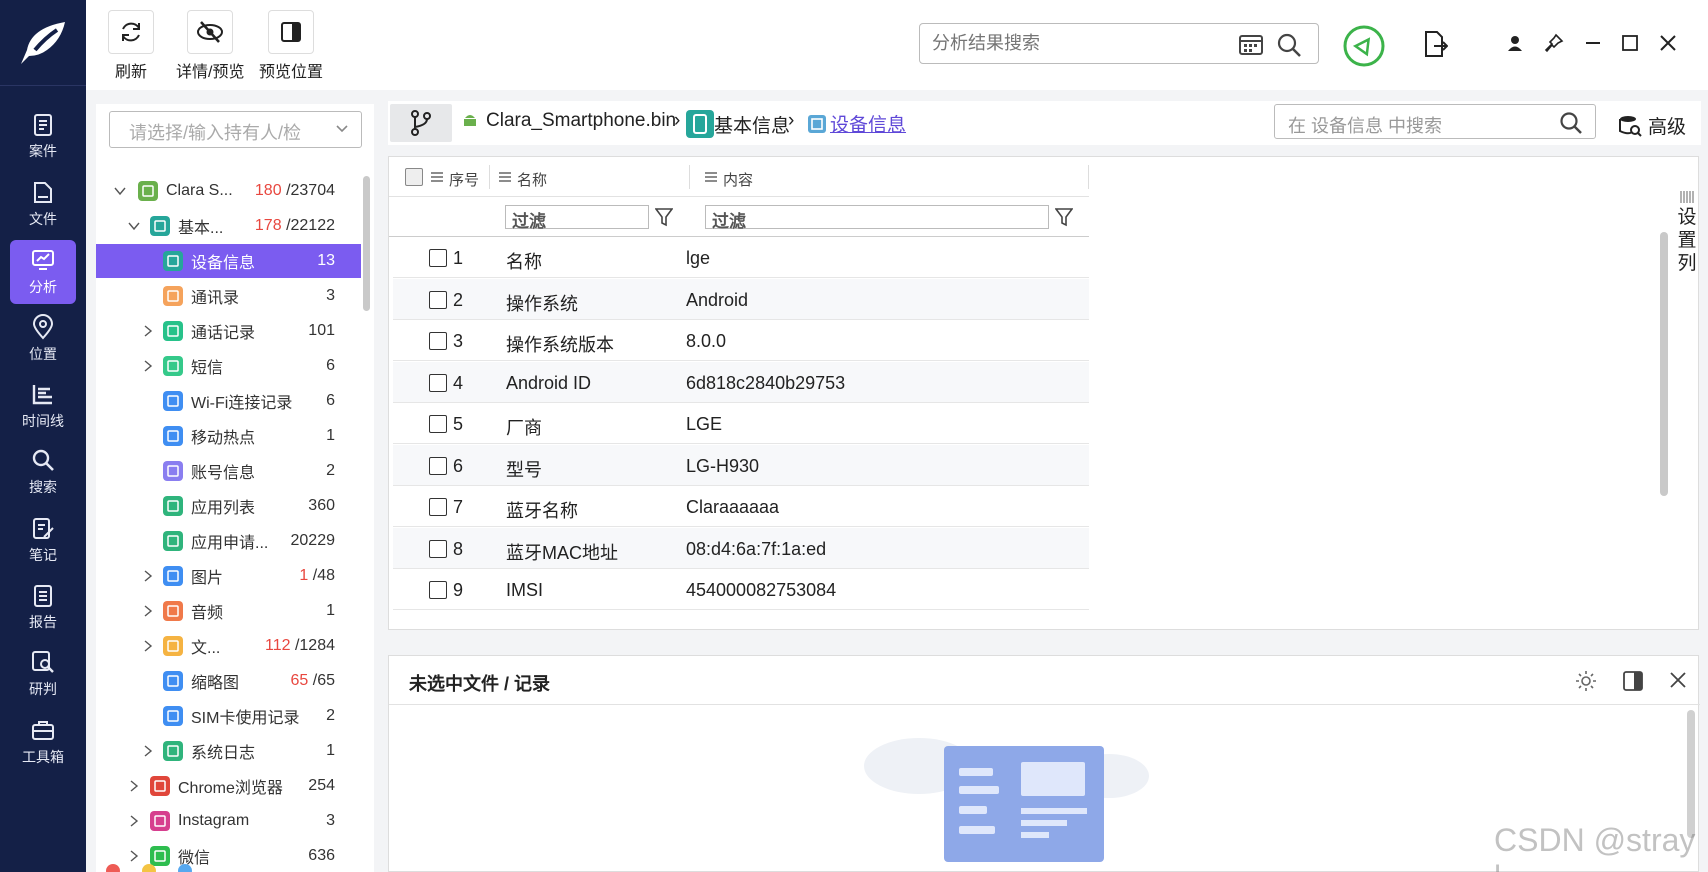  I want to click on refresh-label: 刷新, so click(130, 72).